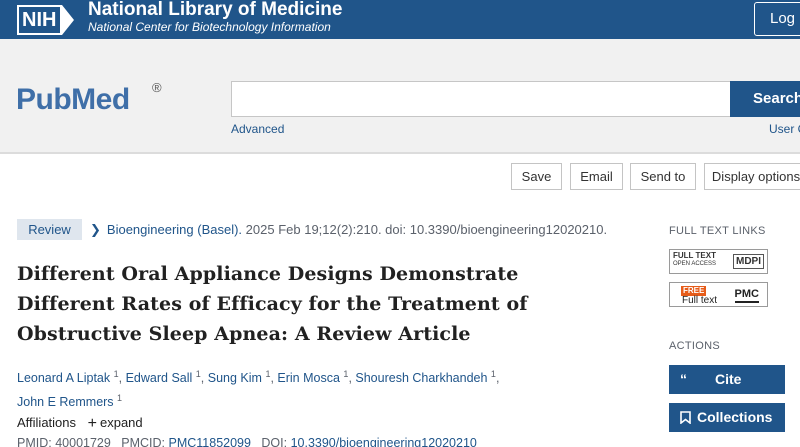 This screenshot has height=447, width=800. I want to click on search-button: Search, so click(765, 99).